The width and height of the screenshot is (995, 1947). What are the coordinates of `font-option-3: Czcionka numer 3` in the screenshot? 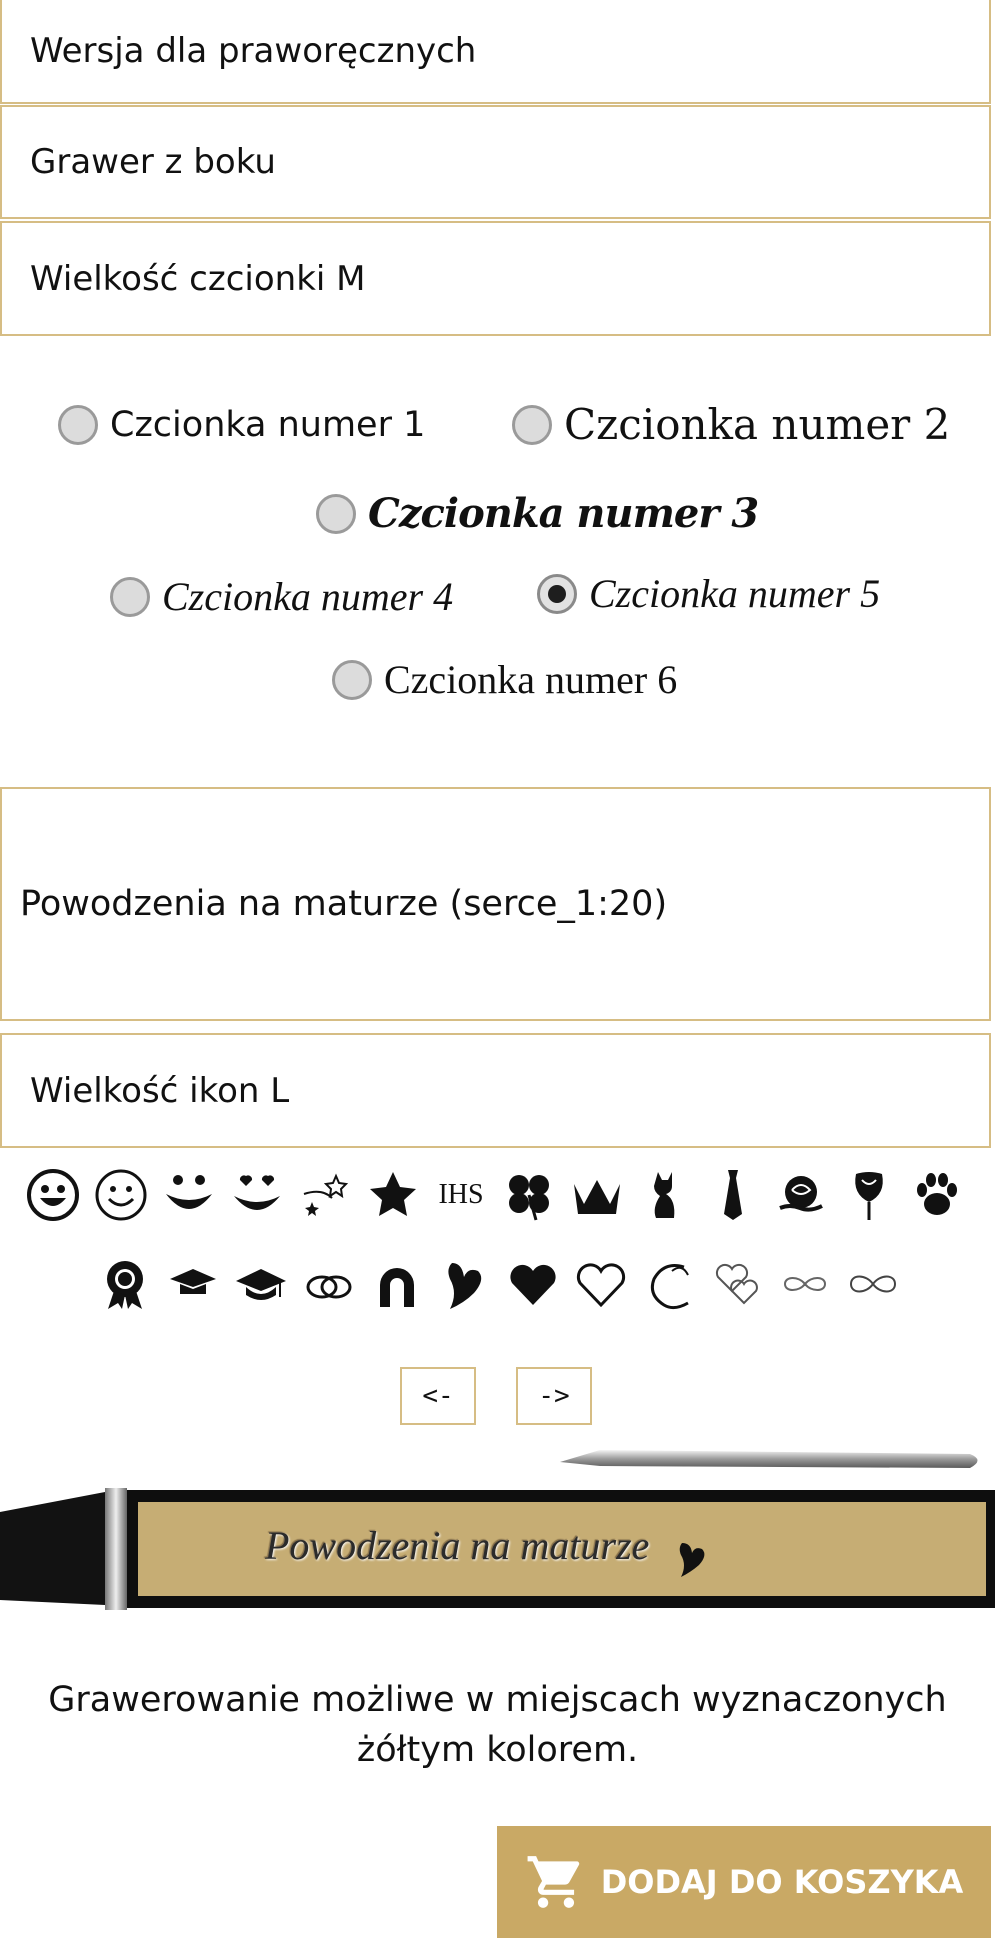 It's located at (537, 513).